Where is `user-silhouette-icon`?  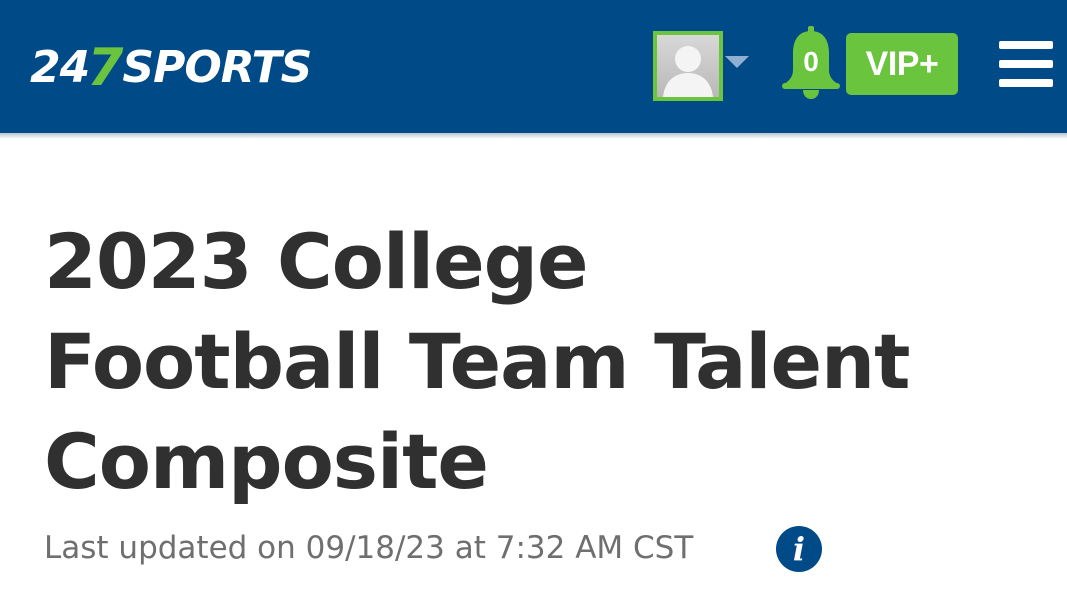 user-silhouette-icon is located at coordinates (688, 71).